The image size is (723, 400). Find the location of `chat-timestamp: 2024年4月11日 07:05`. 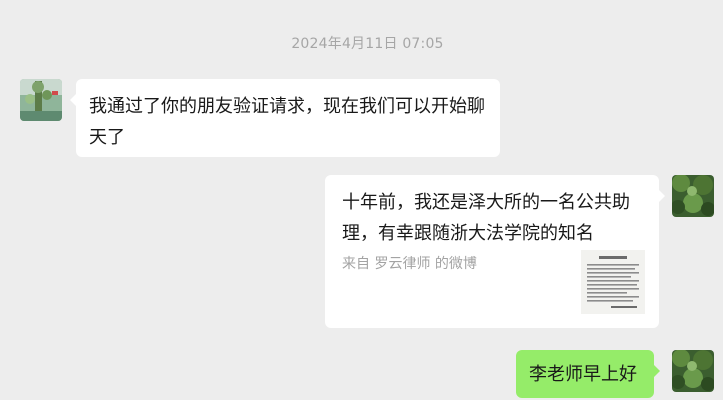

chat-timestamp: 2024年4月11日 07:05 is located at coordinates (367, 44).